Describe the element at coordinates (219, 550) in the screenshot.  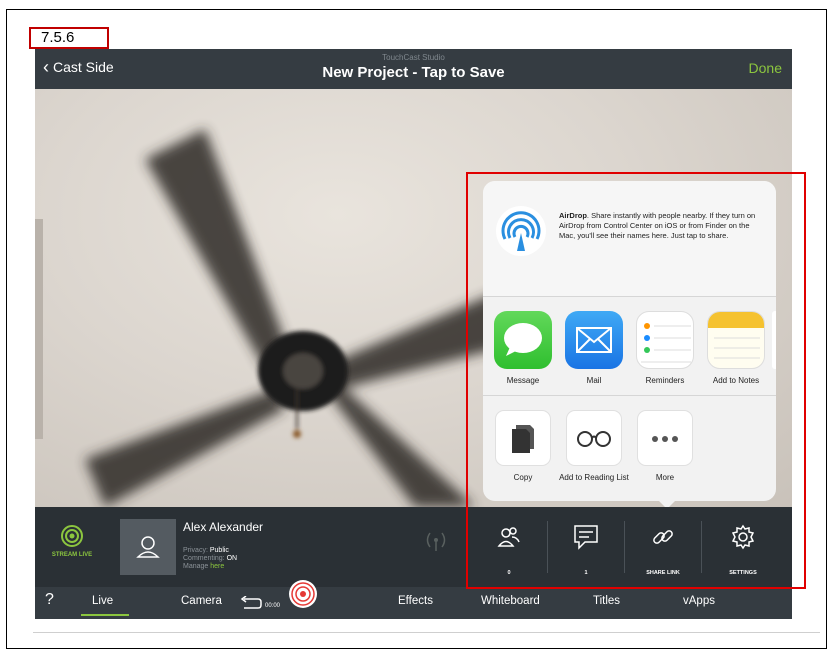
I see `privacy-value: Public` at that location.